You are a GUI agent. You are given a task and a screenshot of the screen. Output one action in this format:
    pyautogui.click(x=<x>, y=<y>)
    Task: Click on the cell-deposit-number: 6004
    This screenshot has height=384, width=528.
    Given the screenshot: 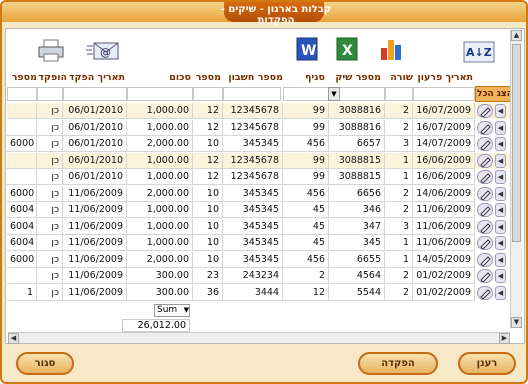 What is the action you would take?
    pyautogui.click(x=22, y=243)
    